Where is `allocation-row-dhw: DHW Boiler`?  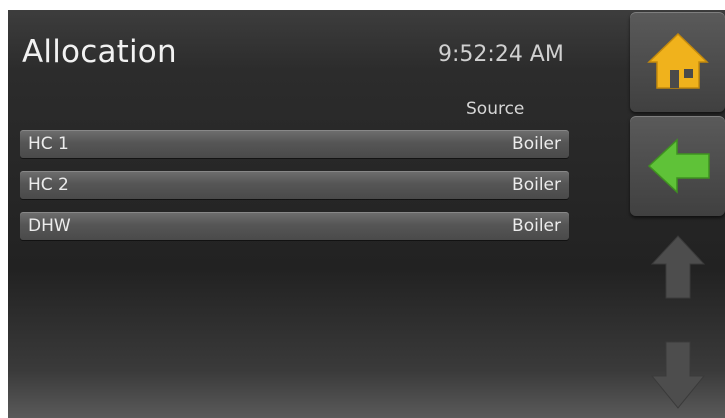 allocation-row-dhw: DHW Boiler is located at coordinates (294, 226).